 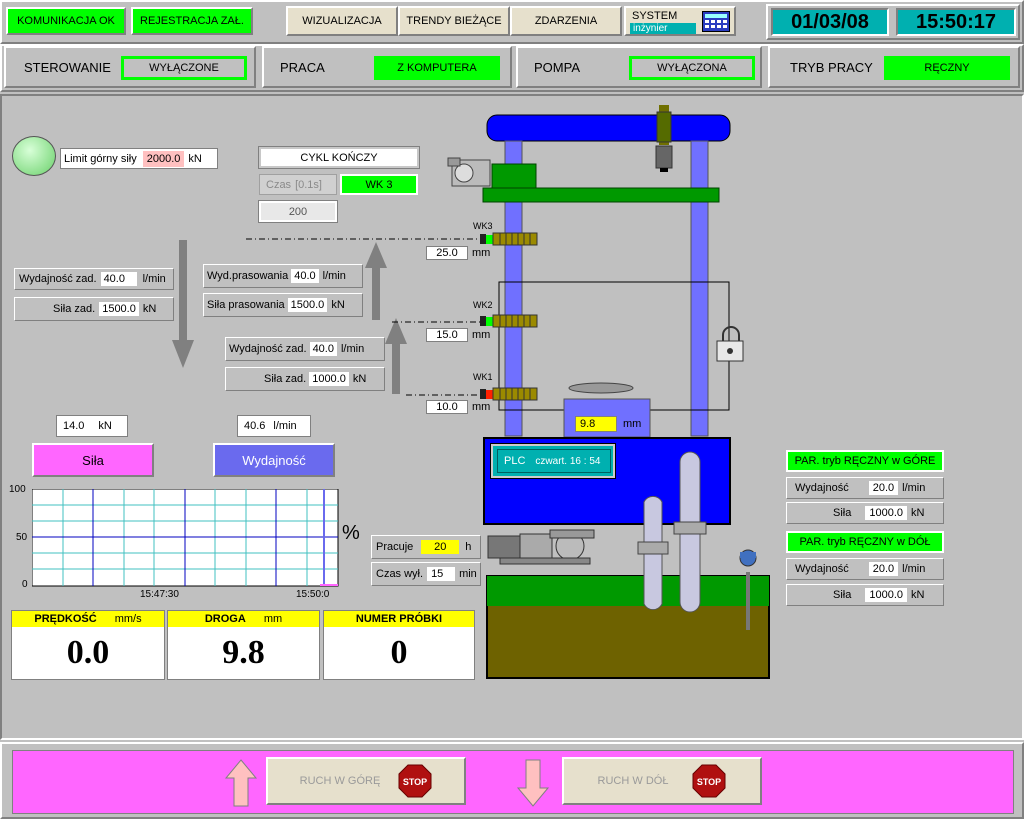 I want to click on wyd-reading-unit: l/min, so click(x=285, y=426).